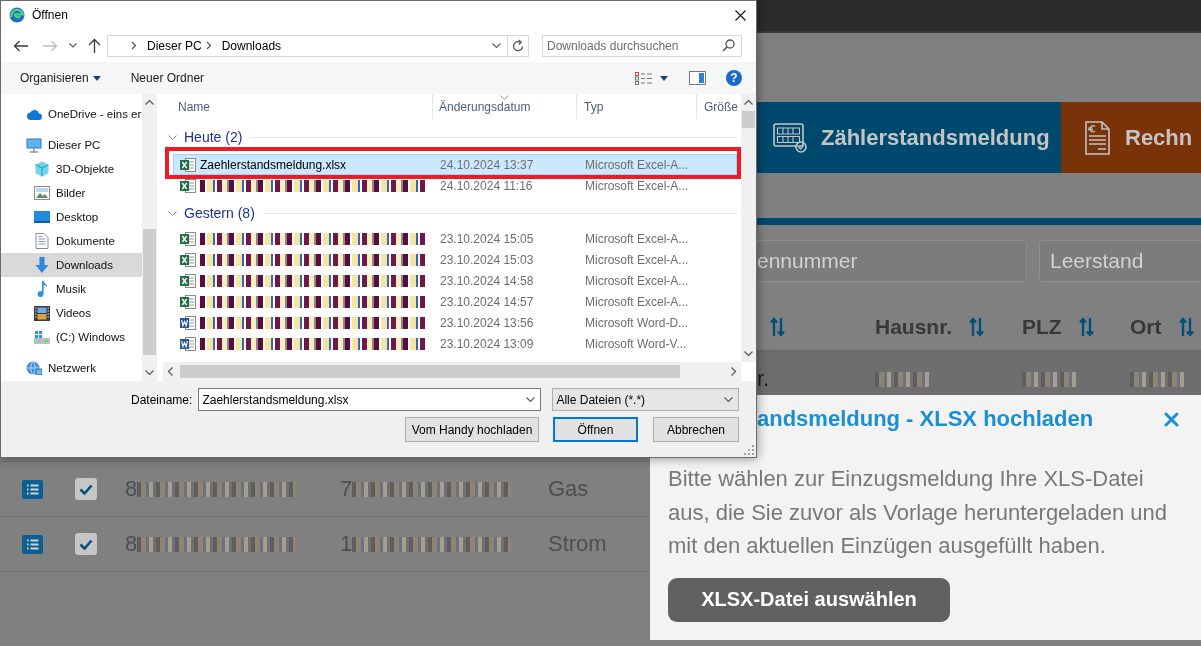 This screenshot has height=646, width=1201. Describe the element at coordinates (17, 15) in the screenshot. I see `app-logo-icon` at that location.